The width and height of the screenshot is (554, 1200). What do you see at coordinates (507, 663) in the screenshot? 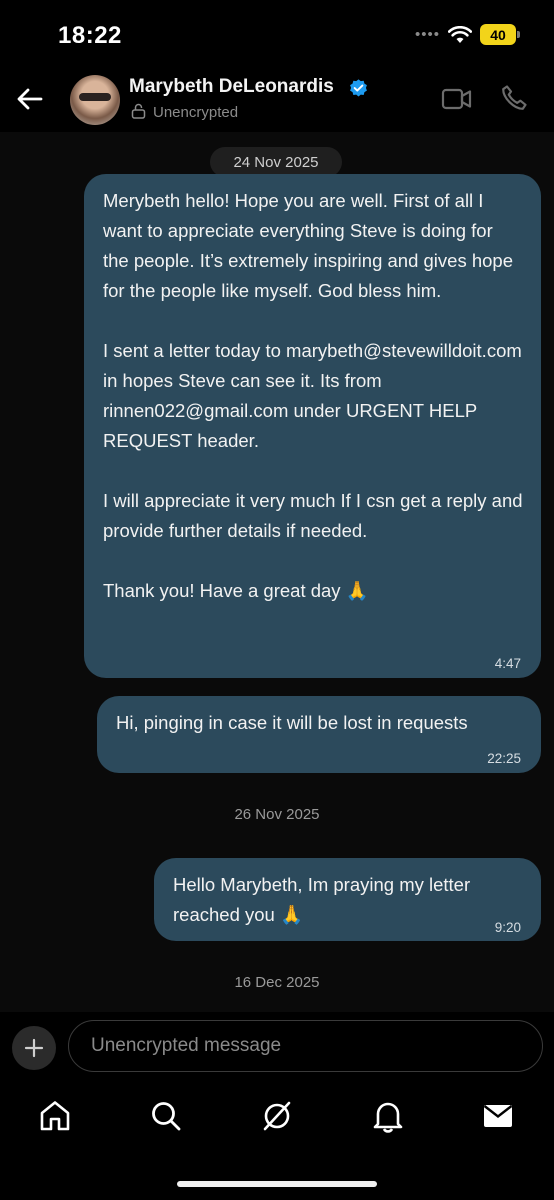
I see `message-time: 4:47` at bounding box center [507, 663].